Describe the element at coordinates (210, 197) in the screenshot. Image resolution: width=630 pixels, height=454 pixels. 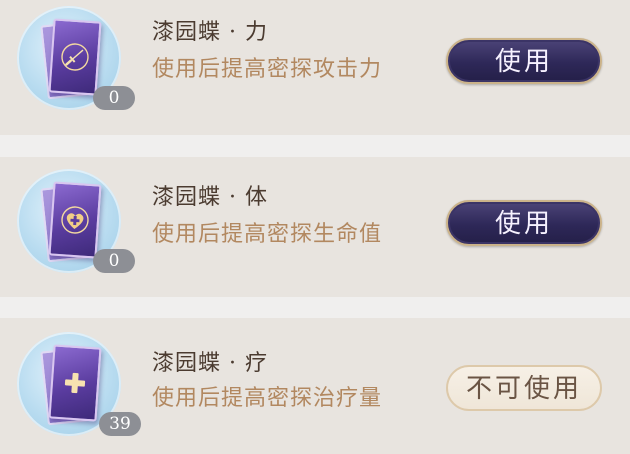
I see `item-title: 漆园蝶 · 体` at that location.